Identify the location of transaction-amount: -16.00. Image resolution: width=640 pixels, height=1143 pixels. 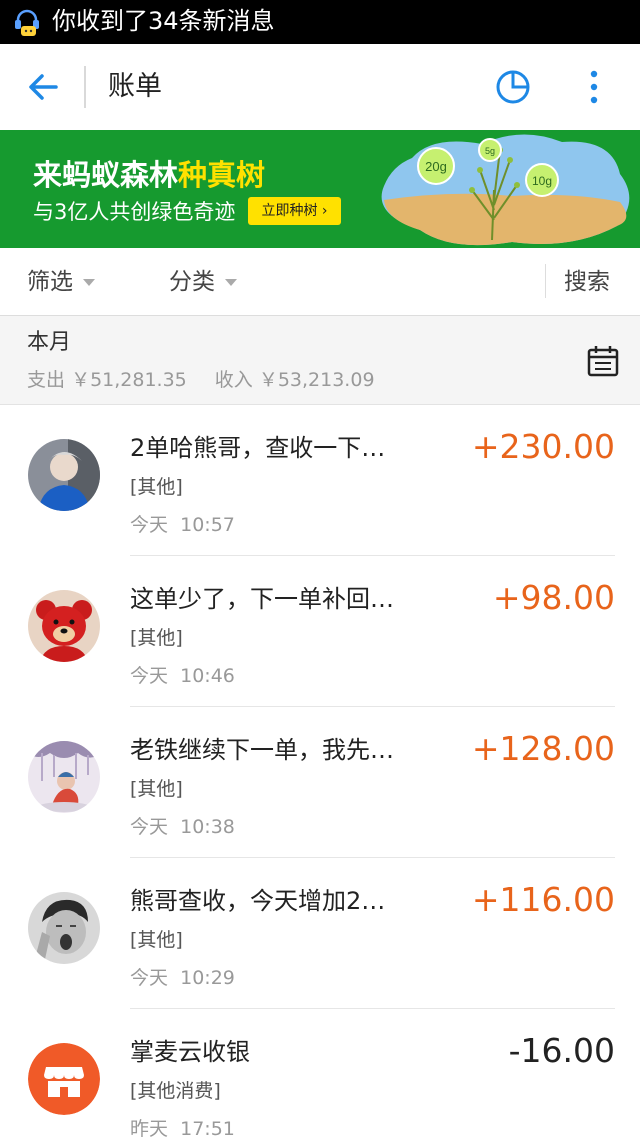
(561, 1050).